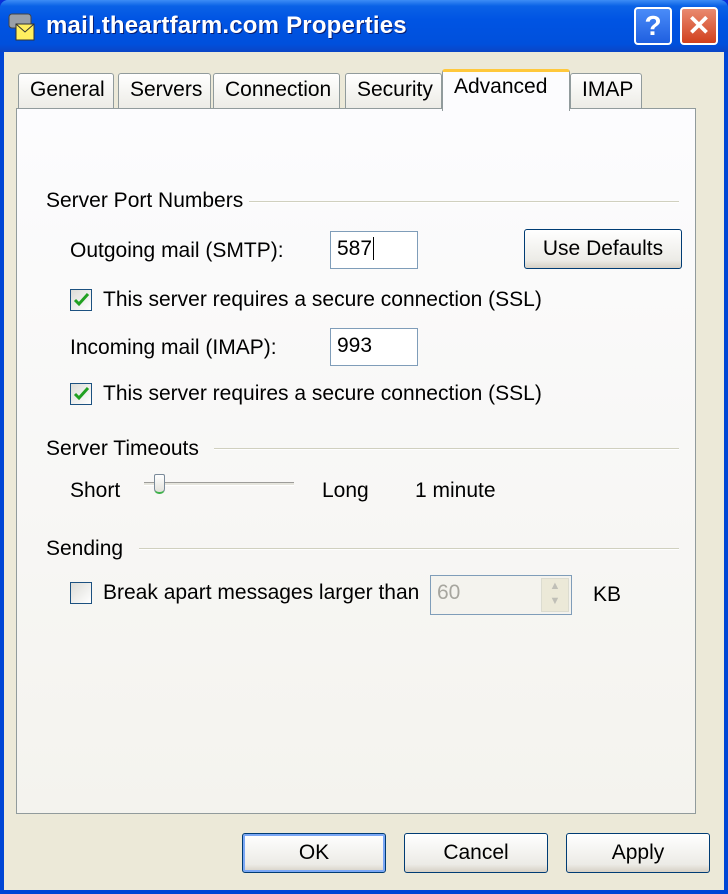 The height and width of the screenshot is (894, 728). What do you see at coordinates (81, 593) in the screenshot?
I see `break-apart-checkbox` at bounding box center [81, 593].